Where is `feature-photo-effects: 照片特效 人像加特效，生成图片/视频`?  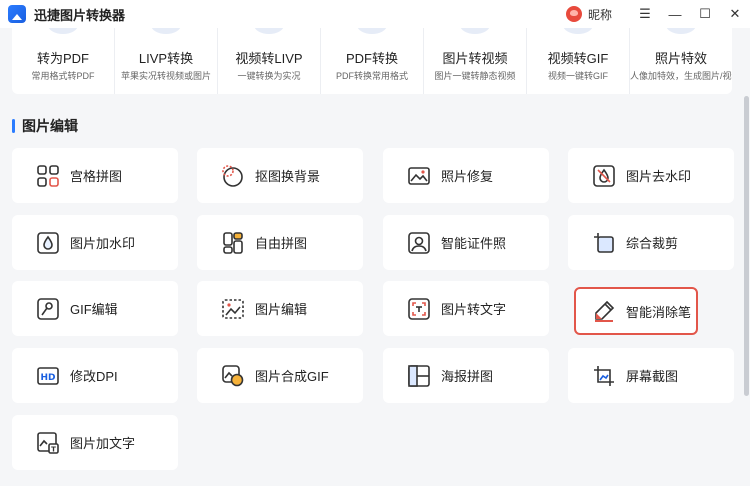
feature-photo-effects: 照片特效 人像加特效，生成图片/视频 is located at coordinates (681, 61).